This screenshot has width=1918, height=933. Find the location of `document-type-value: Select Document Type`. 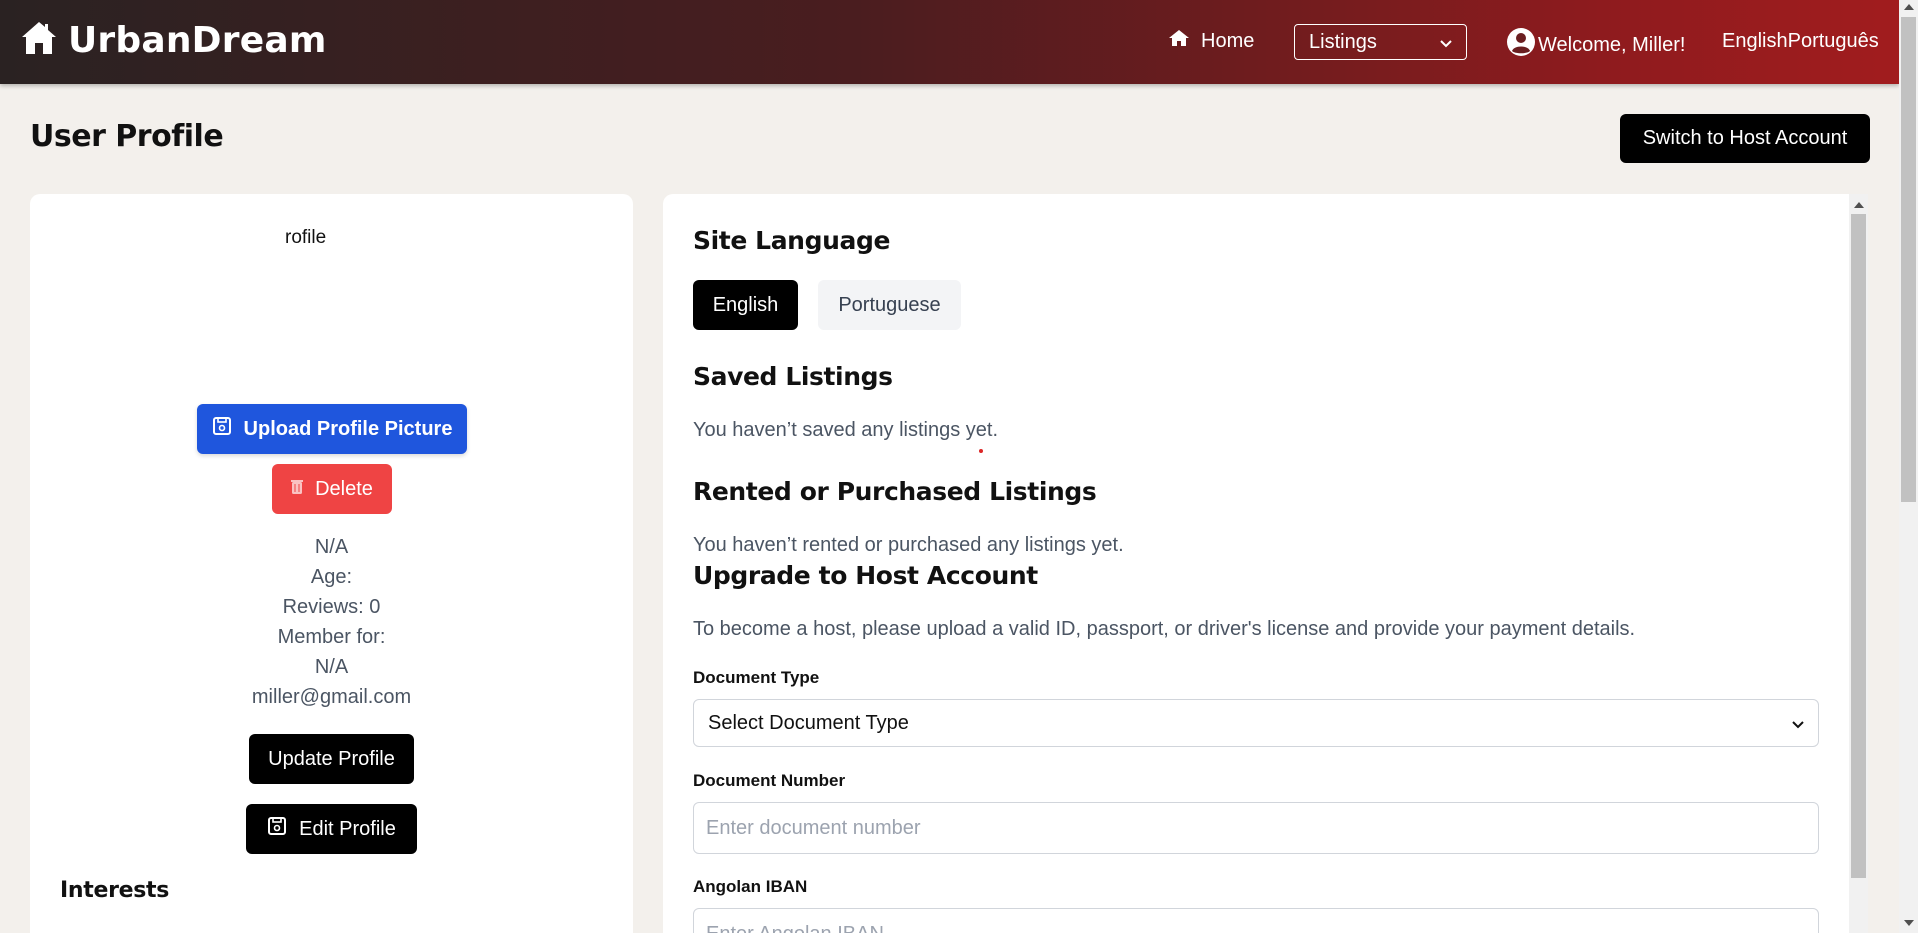

document-type-value: Select Document Type is located at coordinates (808, 722).